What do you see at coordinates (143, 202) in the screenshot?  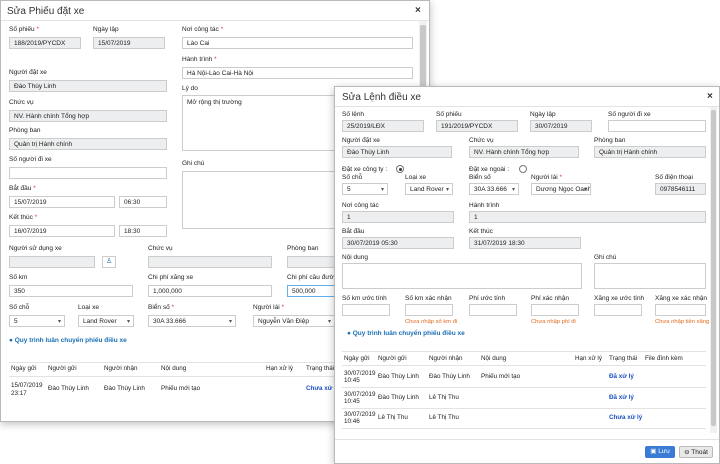 I see `bat-dau-time-field: 06:30` at bounding box center [143, 202].